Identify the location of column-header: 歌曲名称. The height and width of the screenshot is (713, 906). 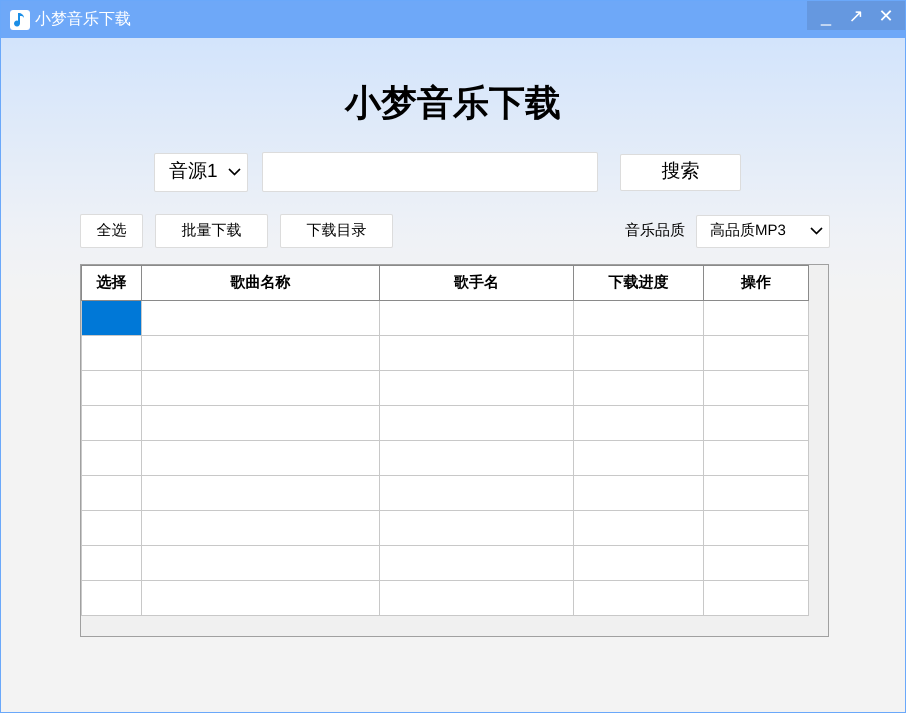
(261, 283).